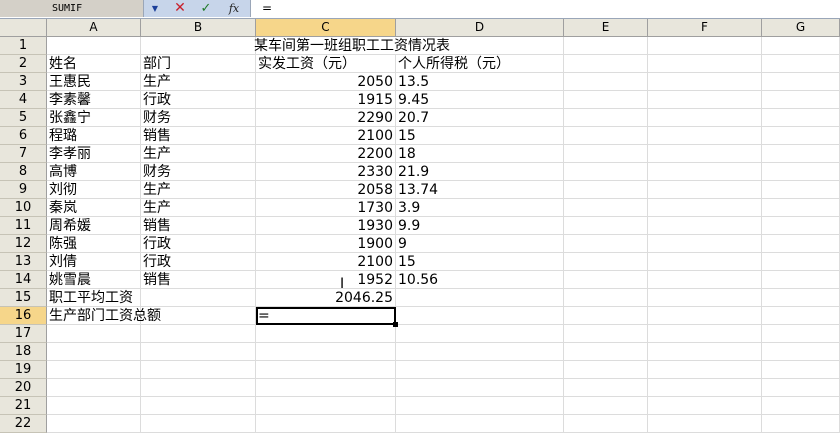 The width and height of the screenshot is (840, 433). What do you see at coordinates (198, 27) in the screenshot?
I see `column-header-b: B` at bounding box center [198, 27].